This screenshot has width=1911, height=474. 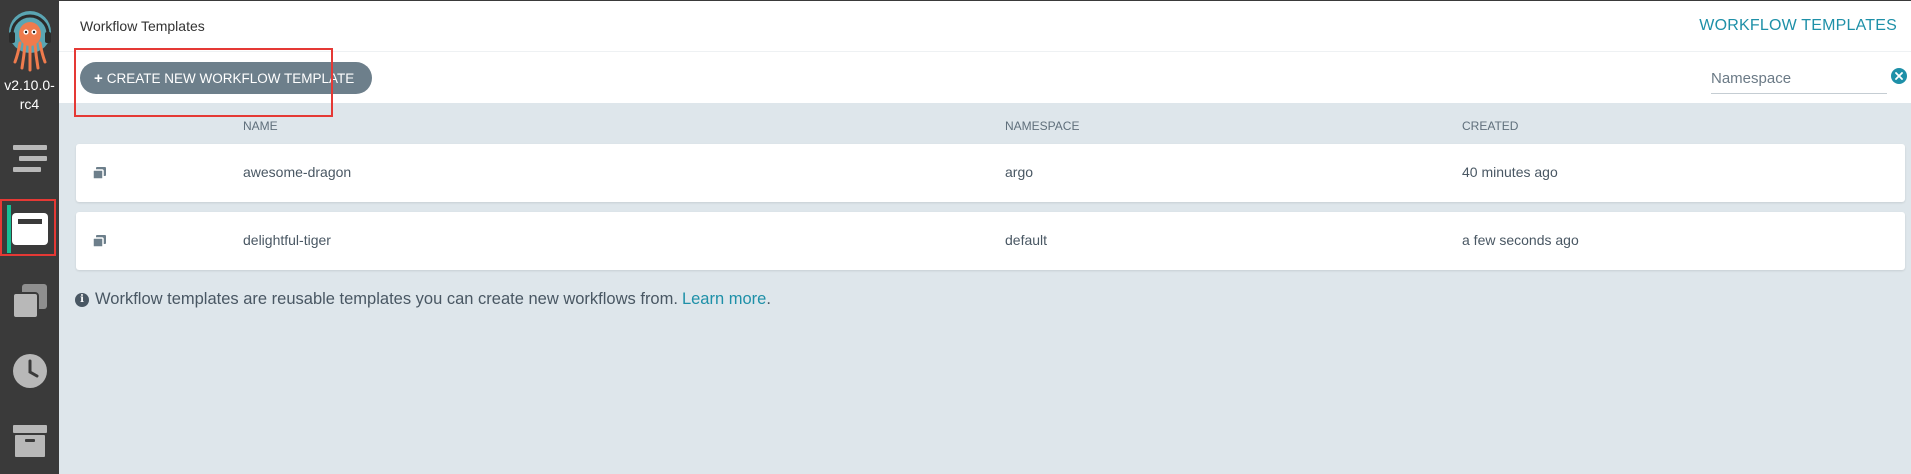 What do you see at coordinates (29, 94) in the screenshot?
I see `version-label: v2.10.0-rc4` at bounding box center [29, 94].